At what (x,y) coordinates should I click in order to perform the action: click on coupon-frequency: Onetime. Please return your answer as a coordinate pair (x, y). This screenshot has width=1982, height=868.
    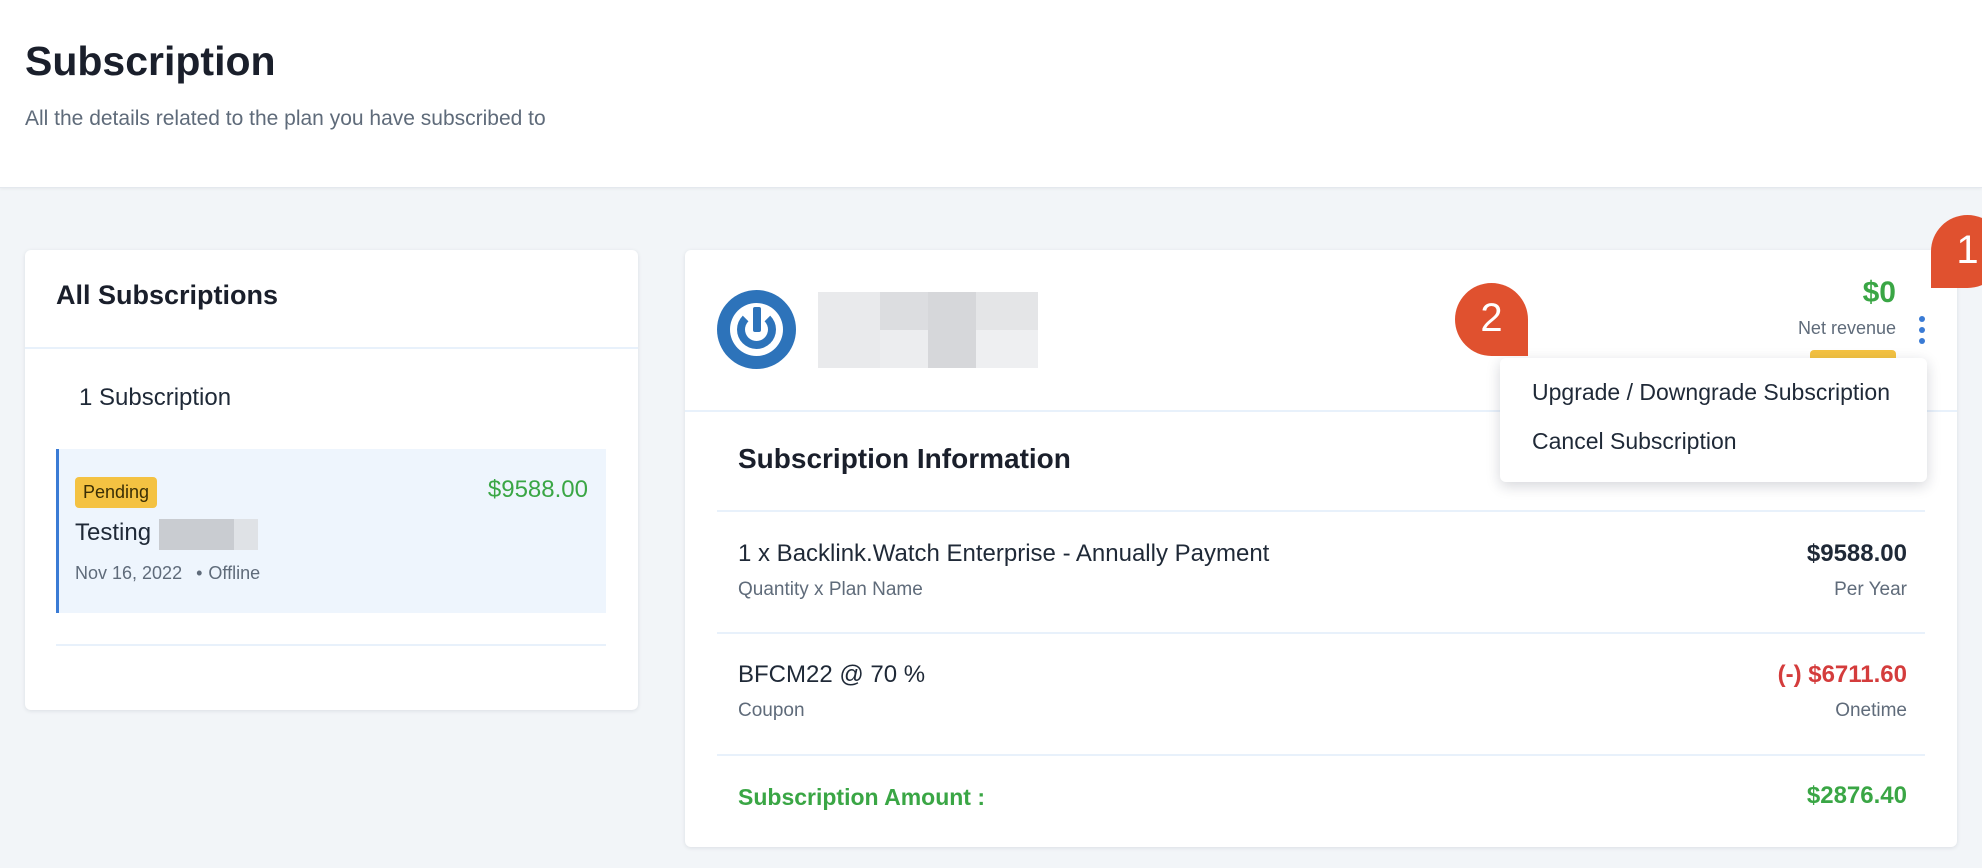
    Looking at the image, I should click on (1871, 710).